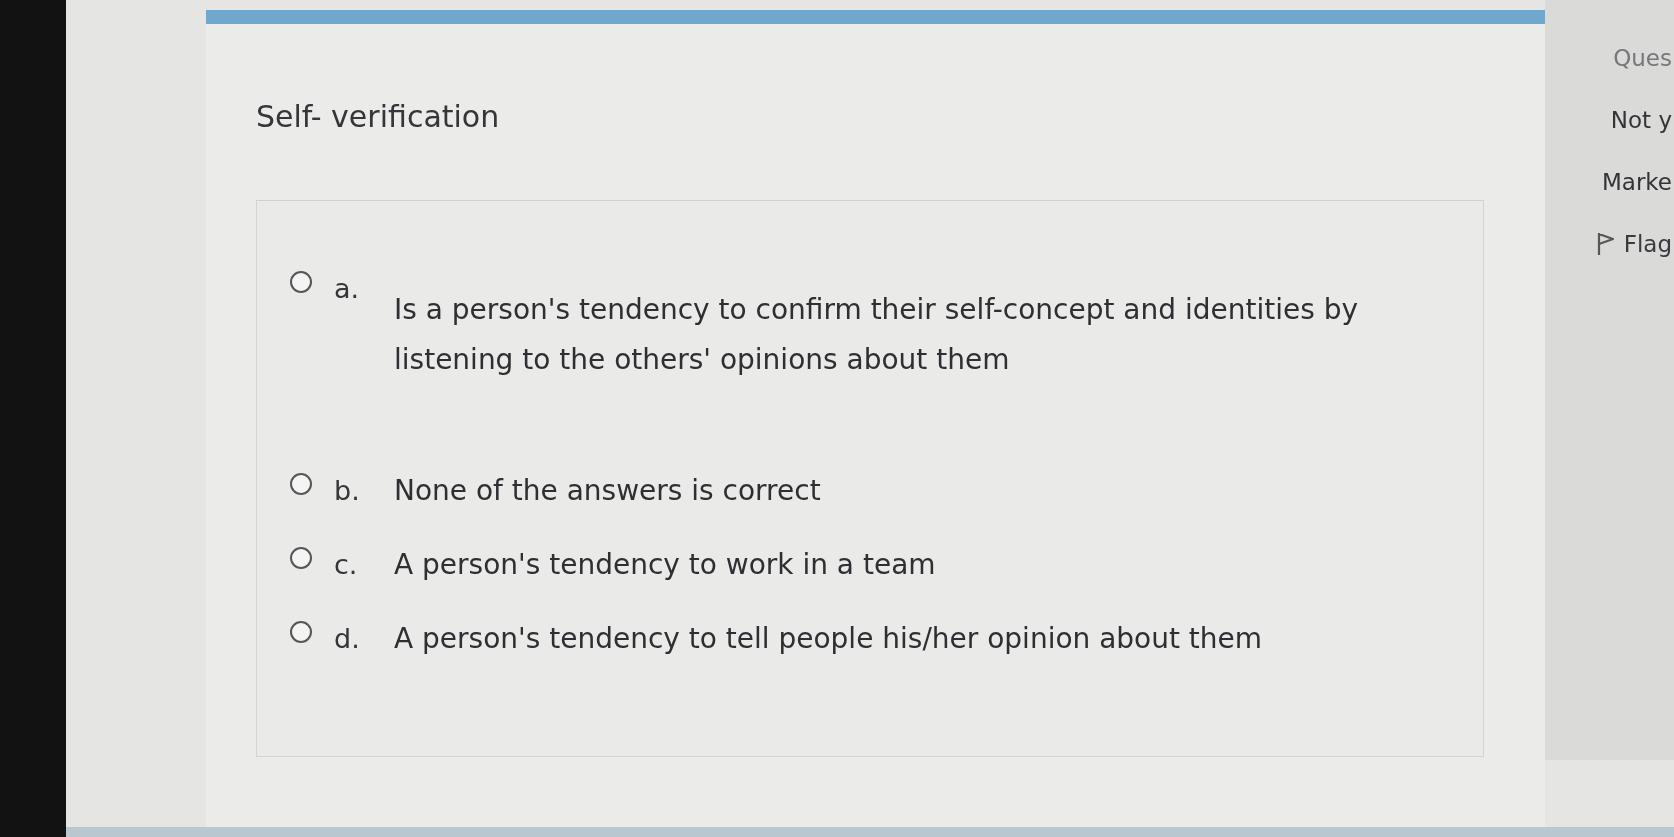  What do you see at coordinates (665, 565) in the screenshot?
I see `option-text: A person's tendency to work in a team` at bounding box center [665, 565].